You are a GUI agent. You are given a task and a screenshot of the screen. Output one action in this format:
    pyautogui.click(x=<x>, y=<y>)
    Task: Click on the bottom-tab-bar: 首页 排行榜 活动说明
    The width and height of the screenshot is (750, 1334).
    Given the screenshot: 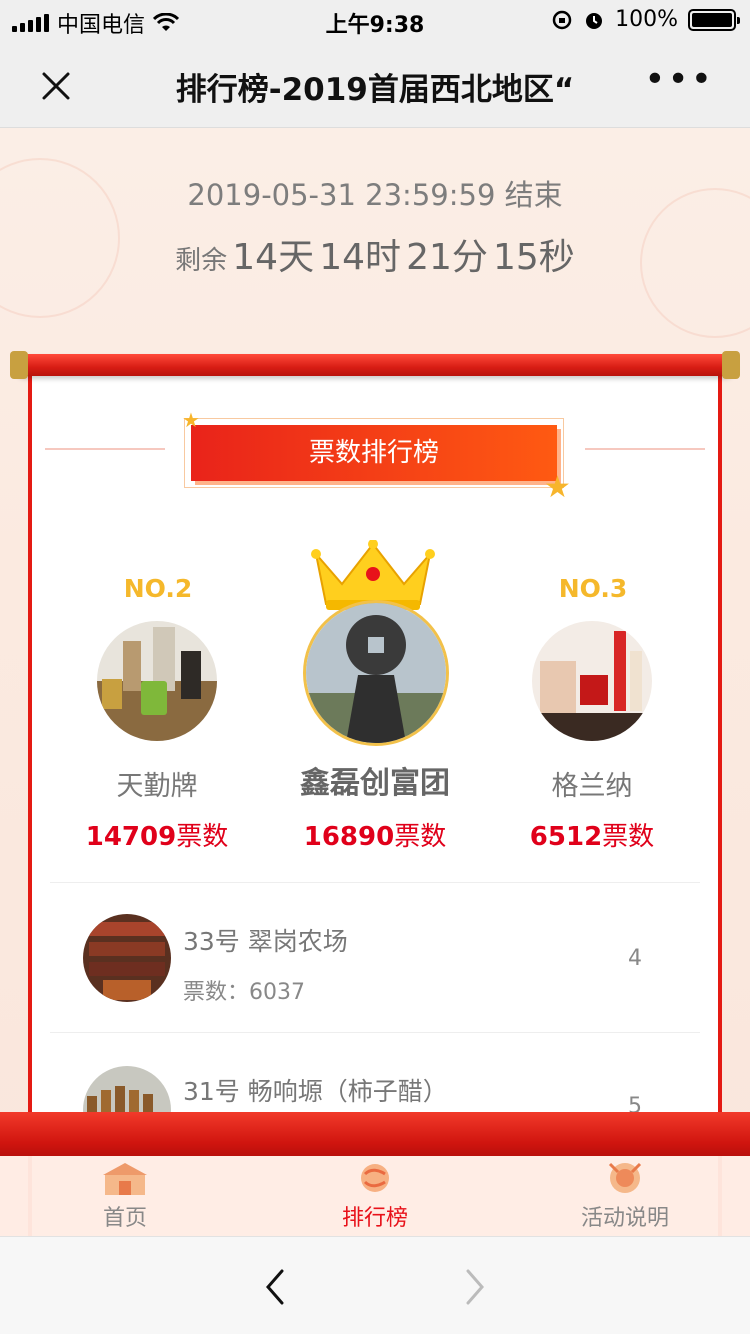 What is the action you would take?
    pyautogui.click(x=375, y=1196)
    